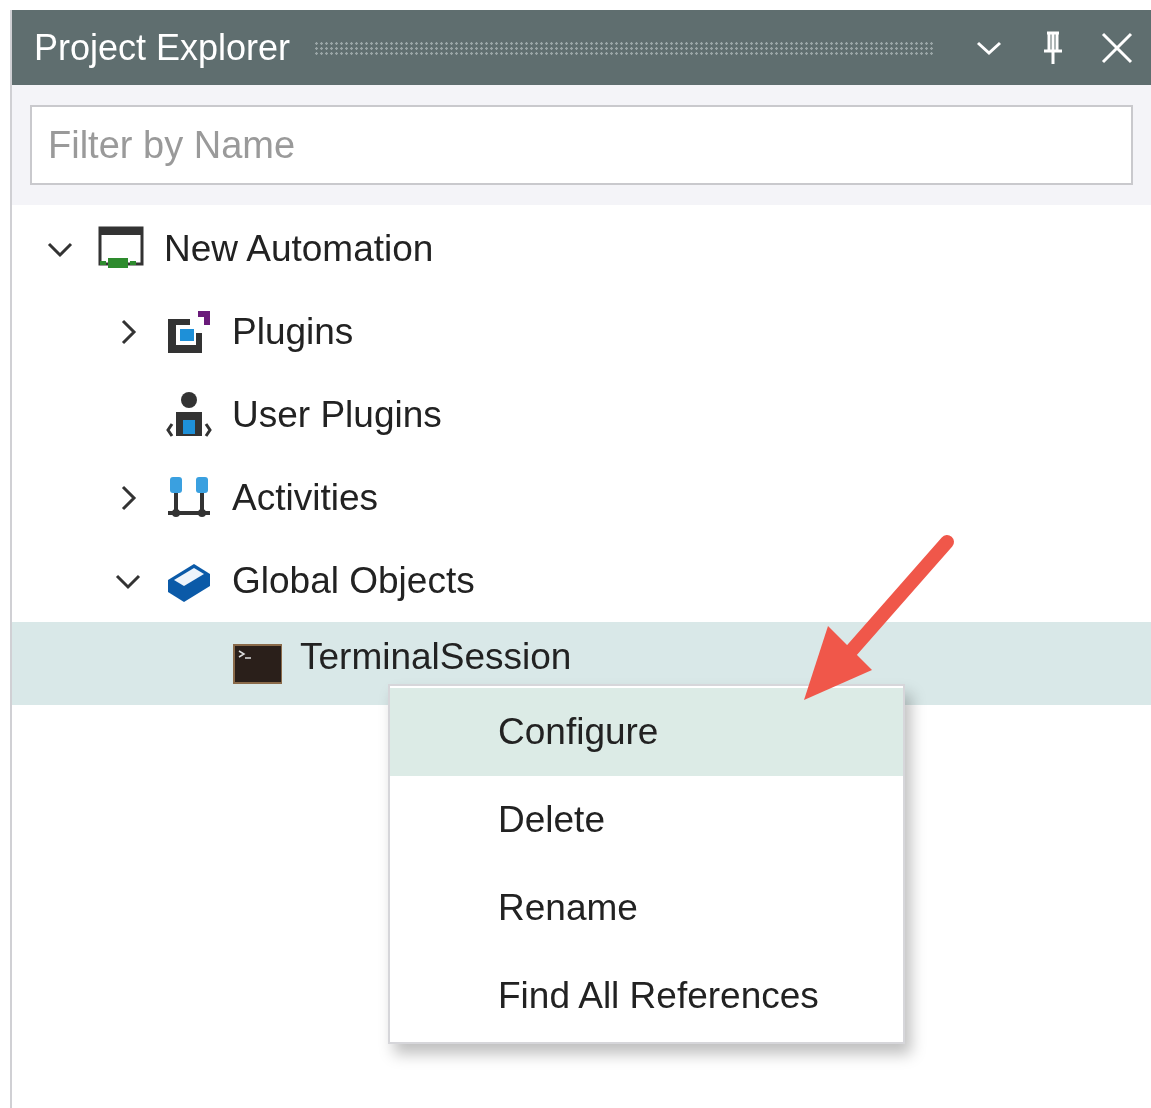  What do you see at coordinates (162, 47) in the screenshot?
I see `panel-title: Project Explorer` at bounding box center [162, 47].